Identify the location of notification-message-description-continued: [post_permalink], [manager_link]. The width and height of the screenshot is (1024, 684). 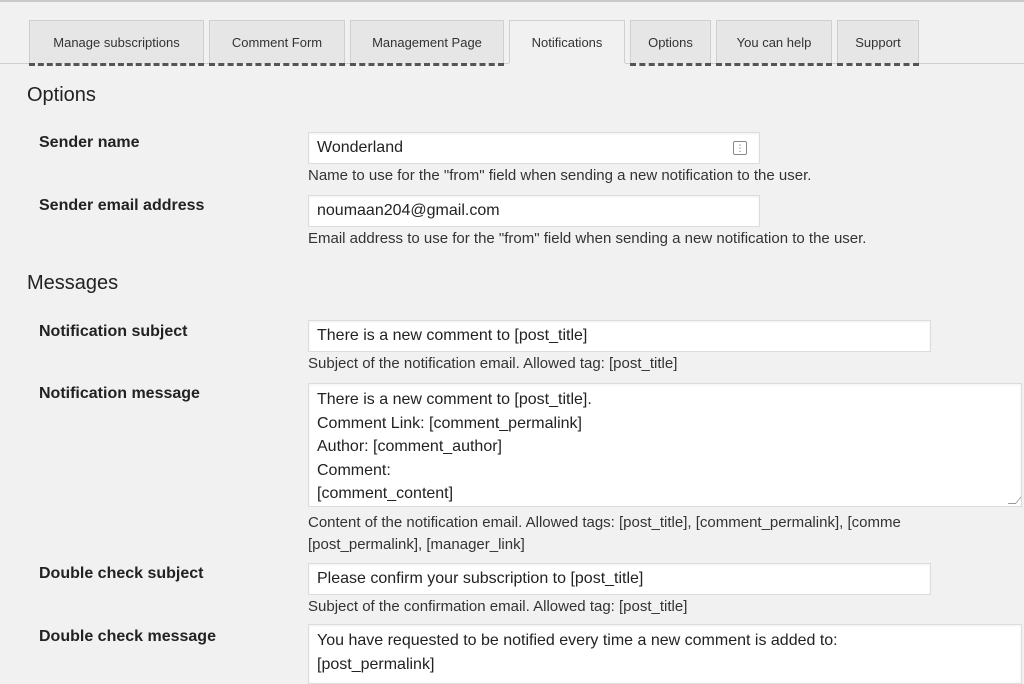
(416, 544).